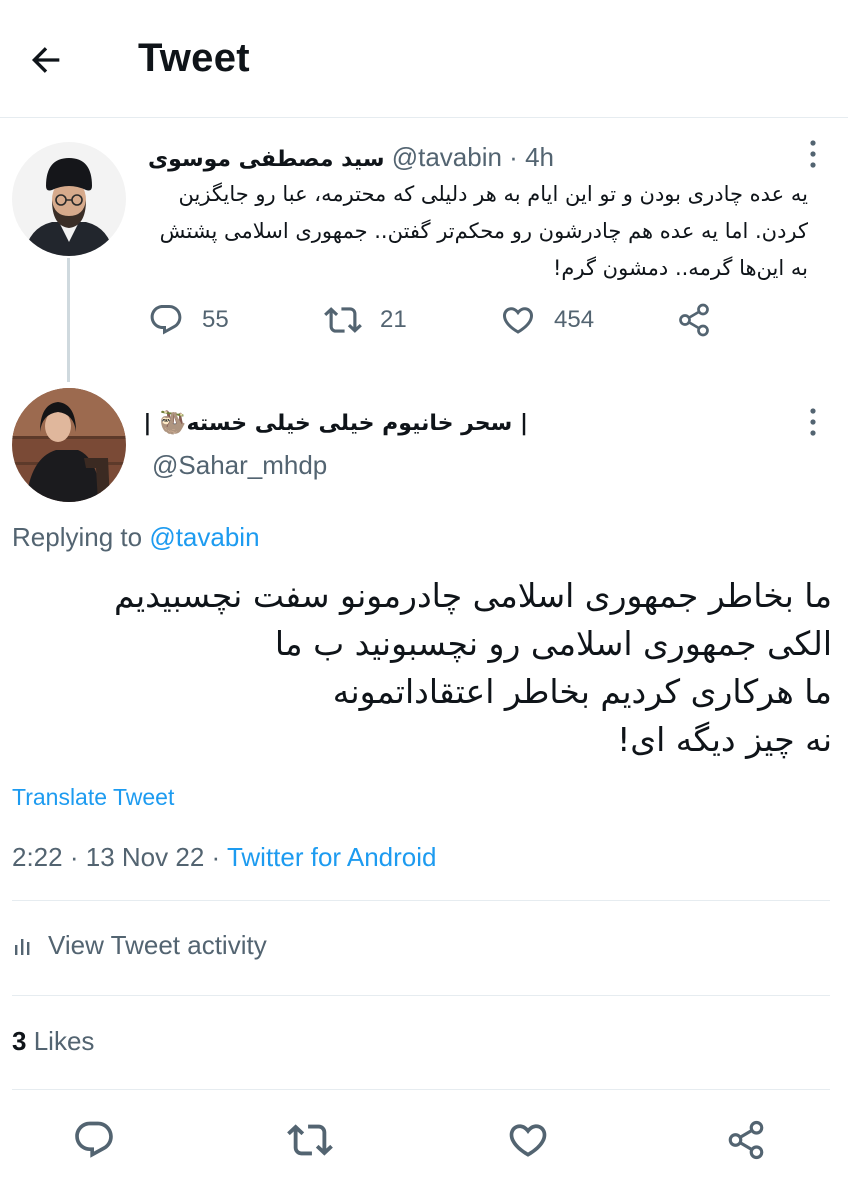 The height and width of the screenshot is (1200, 848). I want to click on like-count: 454, so click(574, 319).